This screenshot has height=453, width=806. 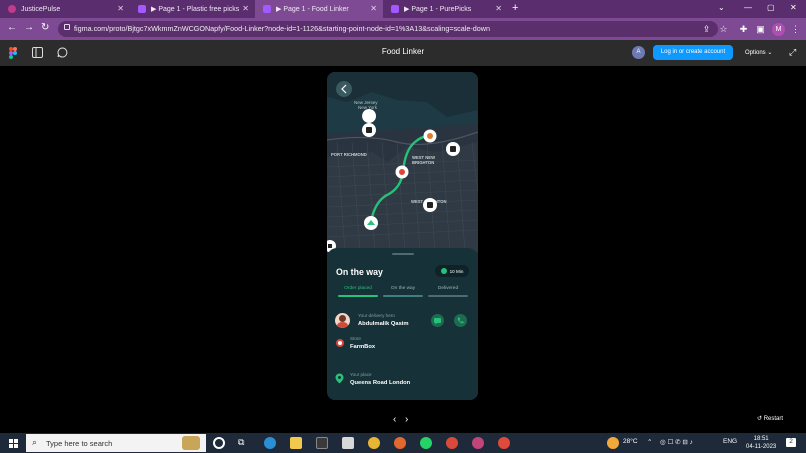 What do you see at coordinates (758, 52) in the screenshot?
I see `options-menu: Options ⌄` at bounding box center [758, 52].